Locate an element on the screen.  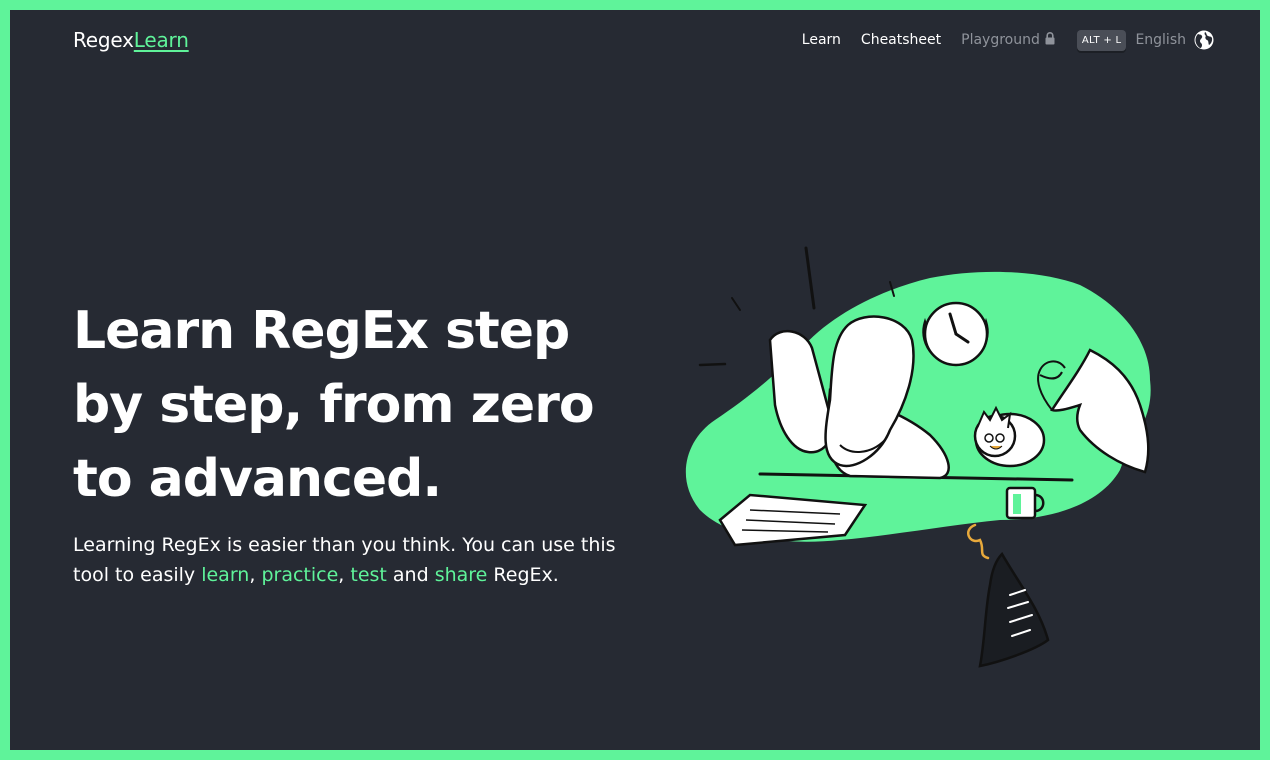
lock-icon is located at coordinates (1050, 40).